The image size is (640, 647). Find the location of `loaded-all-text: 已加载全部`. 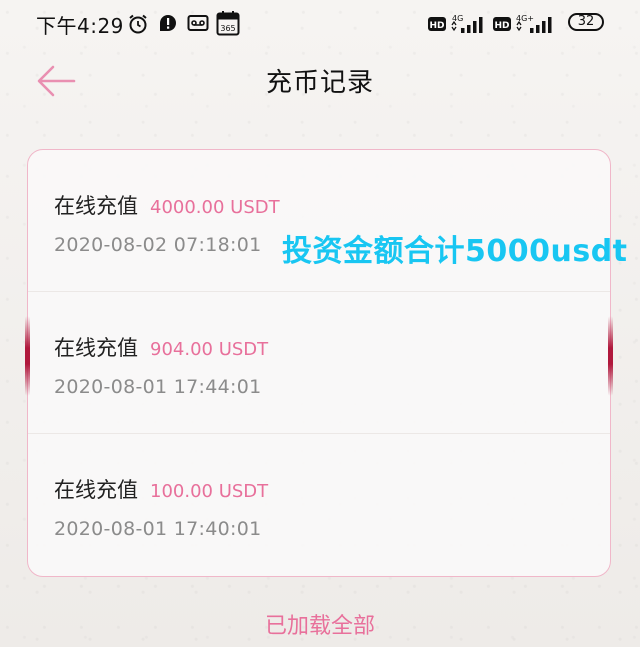

loaded-all-text: 已加载全部 is located at coordinates (319, 626).